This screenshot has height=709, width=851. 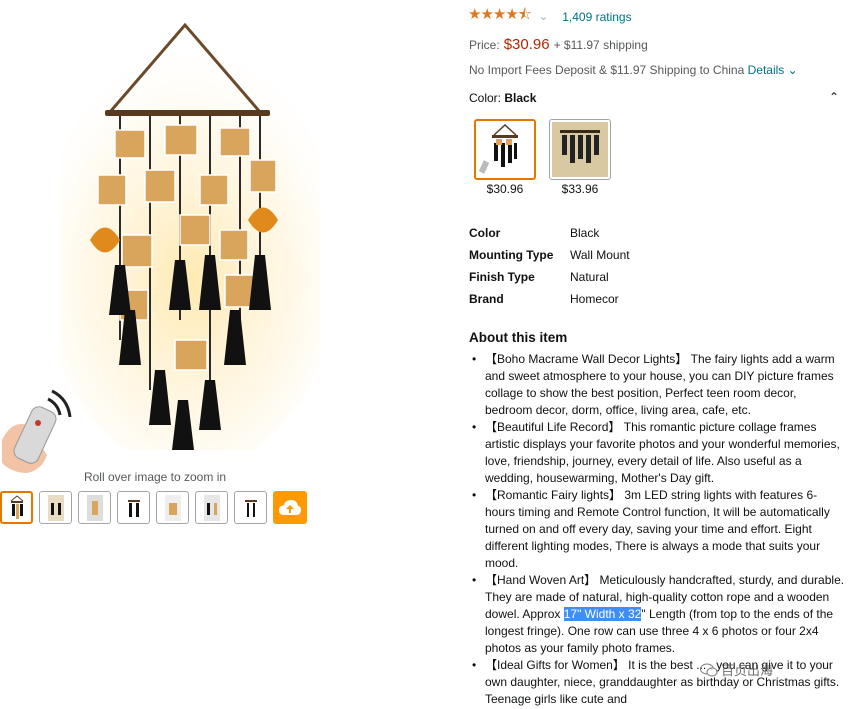 I want to click on price-label: Price:, so click(x=484, y=45).